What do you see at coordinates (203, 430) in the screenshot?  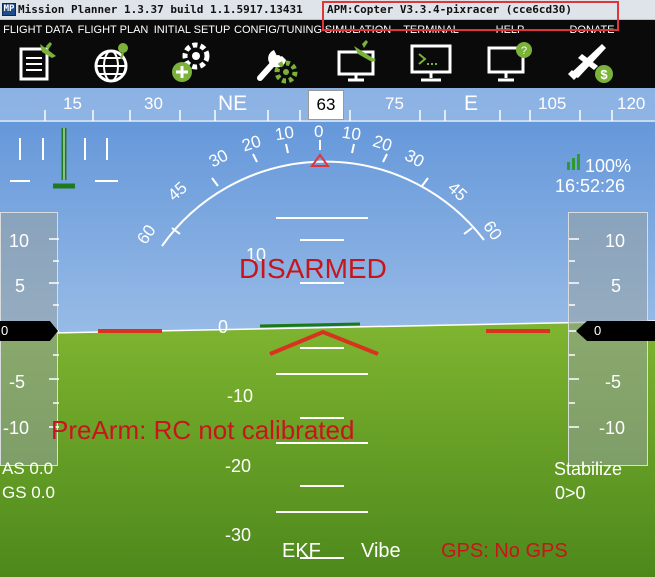 I see `prearm-message: PreArm: RC not calibrated` at bounding box center [203, 430].